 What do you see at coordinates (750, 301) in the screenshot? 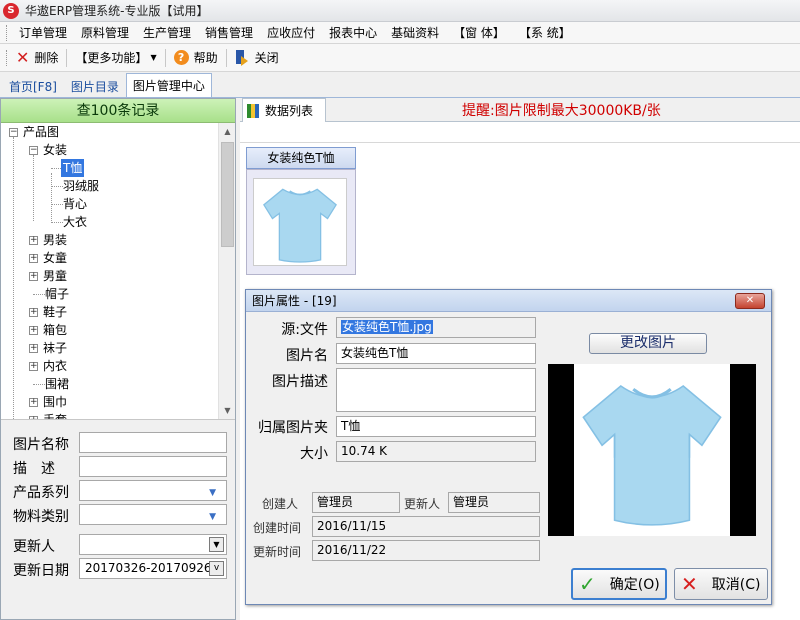
I see `dialog-close-button: ✕` at bounding box center [750, 301].